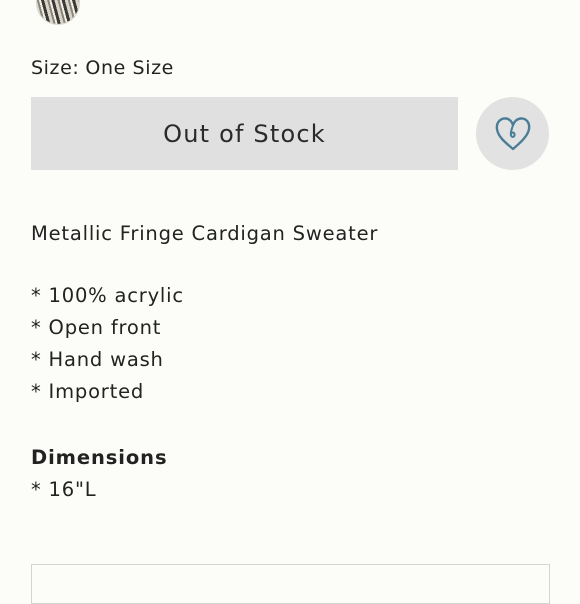 The width and height of the screenshot is (580, 604). Describe the element at coordinates (58, 12) in the screenshot. I see `color-swatch` at that location.